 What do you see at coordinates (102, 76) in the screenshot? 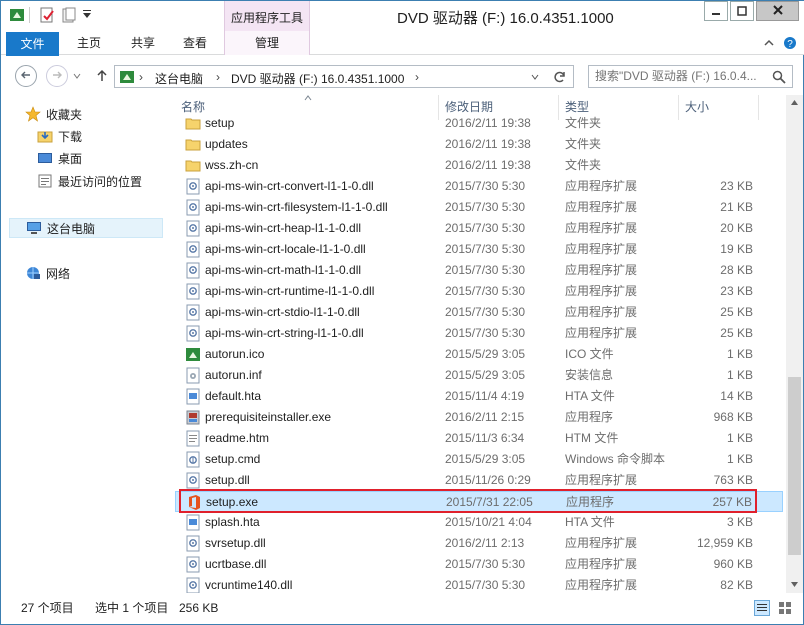
I see `up-arrow-icon` at bounding box center [102, 76].